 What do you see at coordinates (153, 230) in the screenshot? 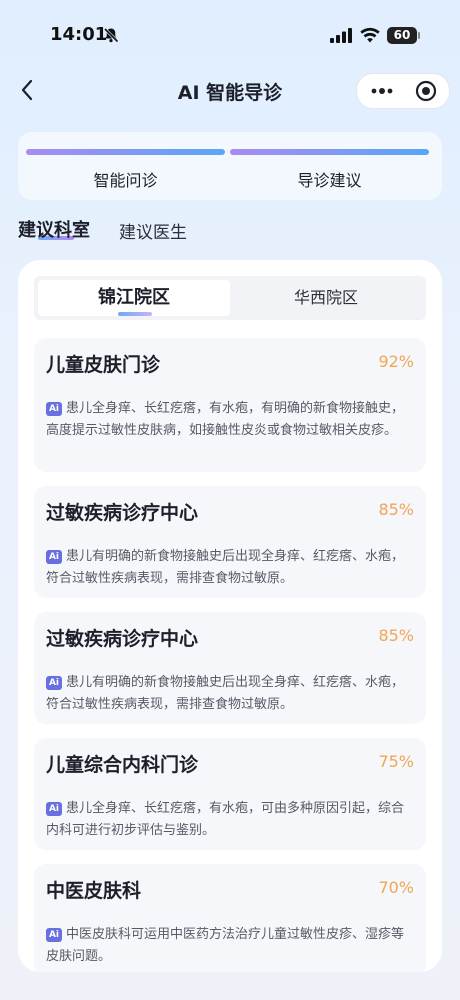
I see `tab-doctor: 建议医生` at bounding box center [153, 230].